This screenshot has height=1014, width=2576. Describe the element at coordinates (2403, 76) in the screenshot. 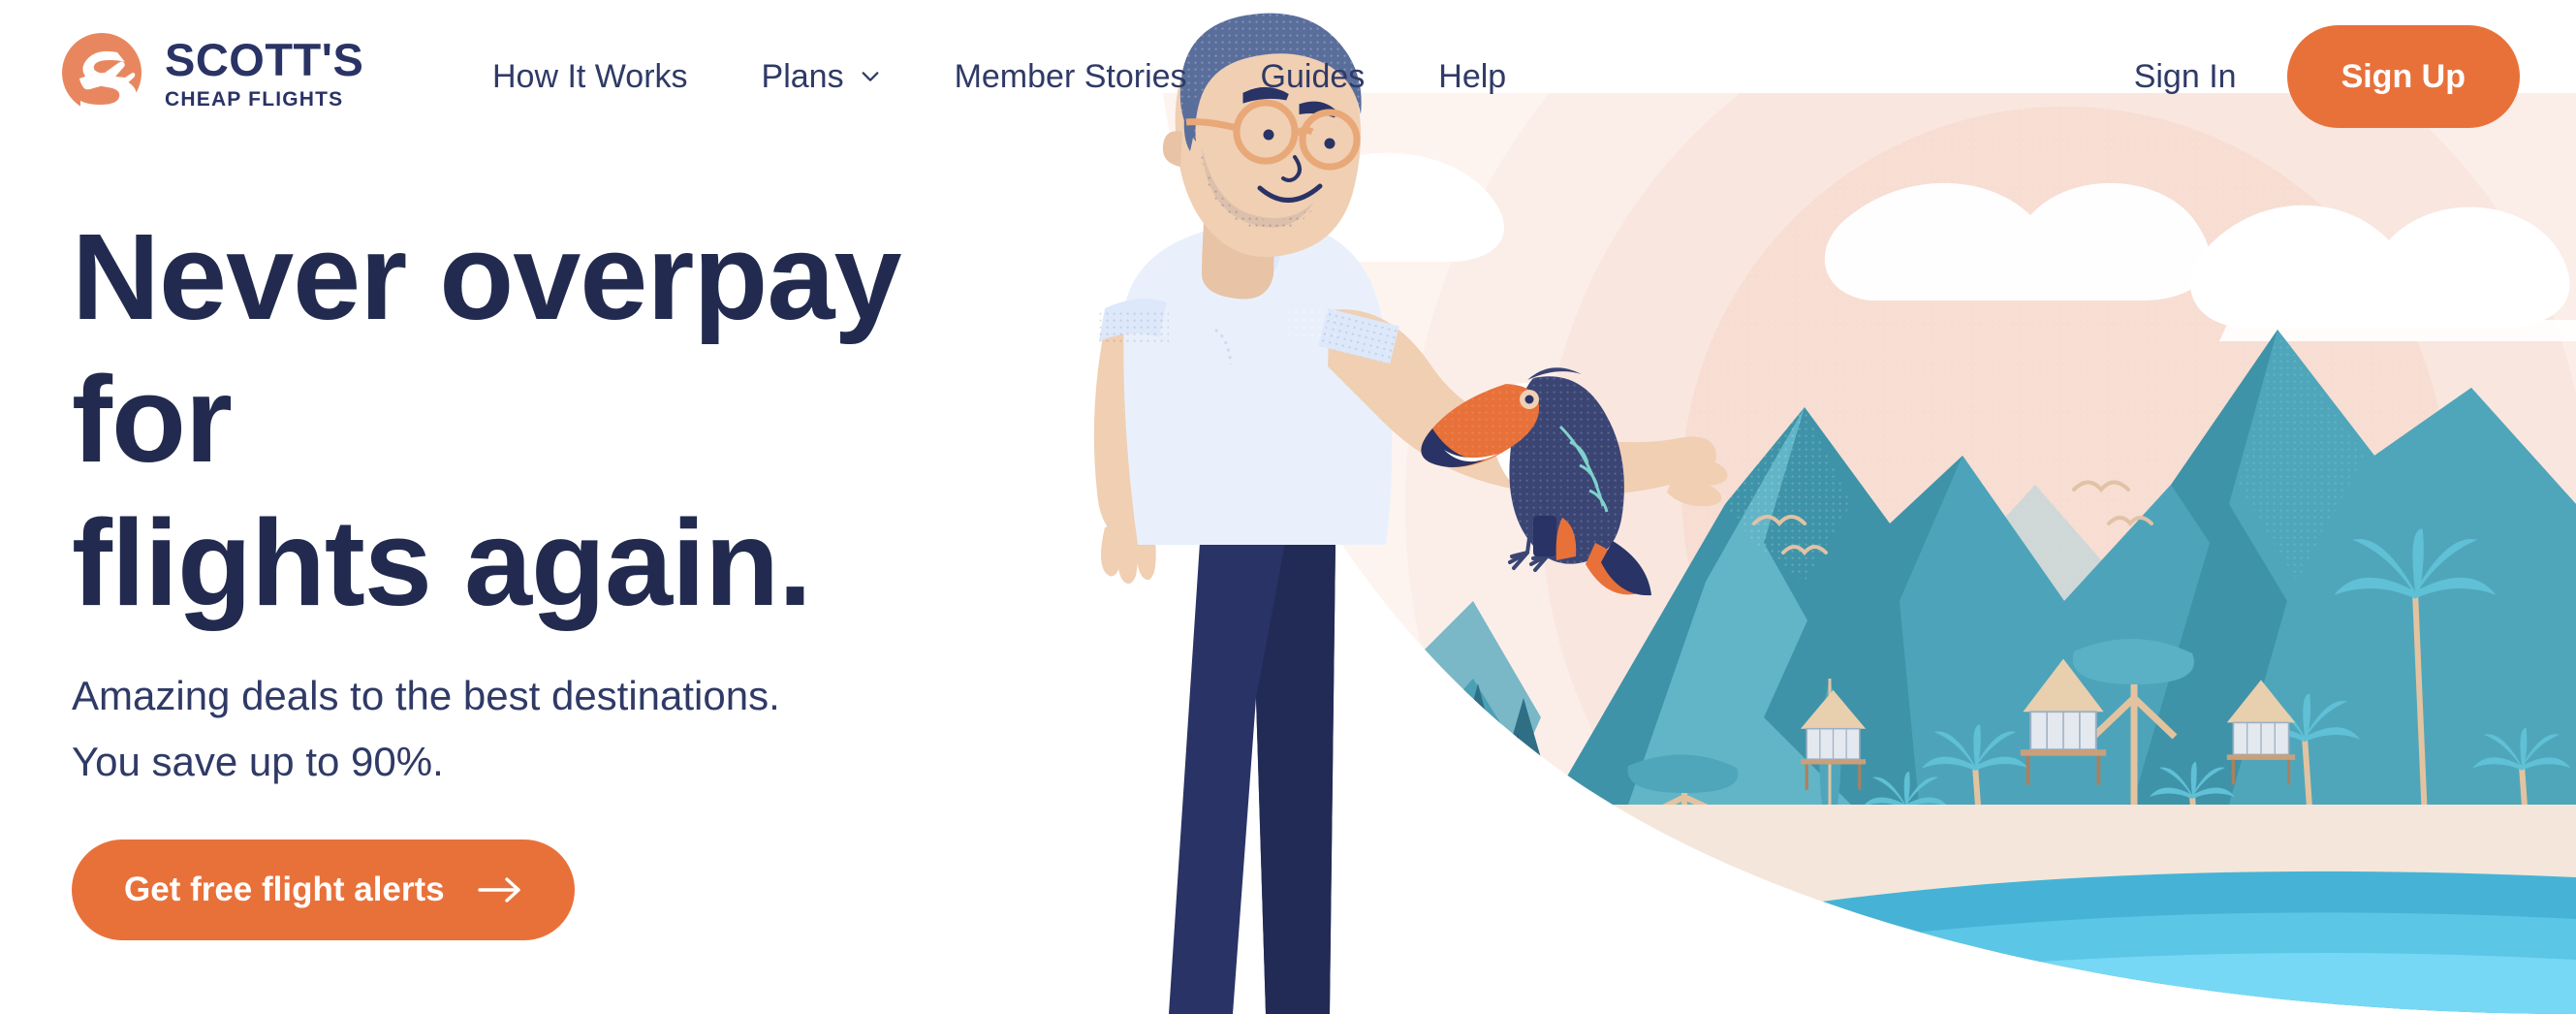

I see `sign-up-button: Sign Up` at that location.